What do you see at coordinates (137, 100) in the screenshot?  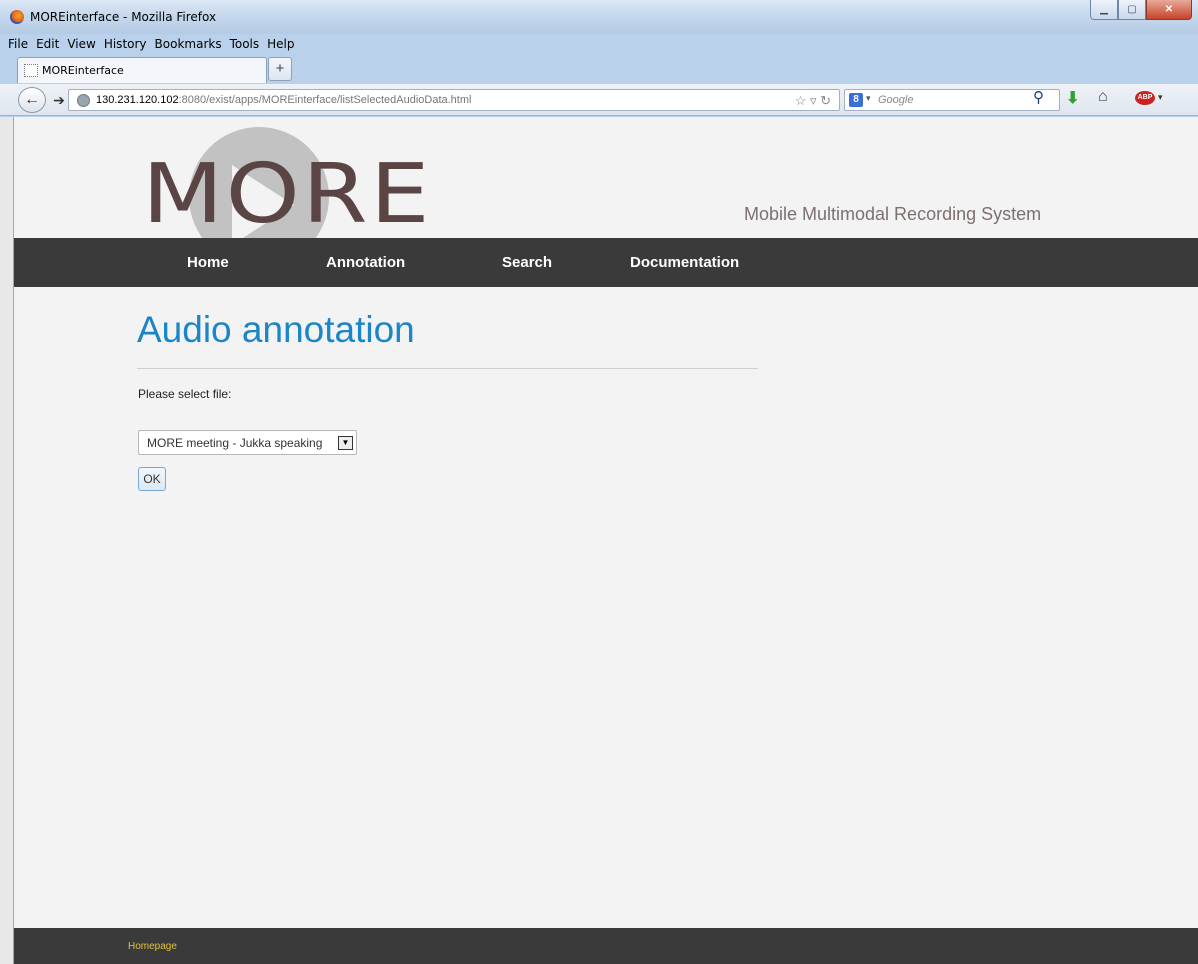 I see `url-host: 130.231.120.102` at bounding box center [137, 100].